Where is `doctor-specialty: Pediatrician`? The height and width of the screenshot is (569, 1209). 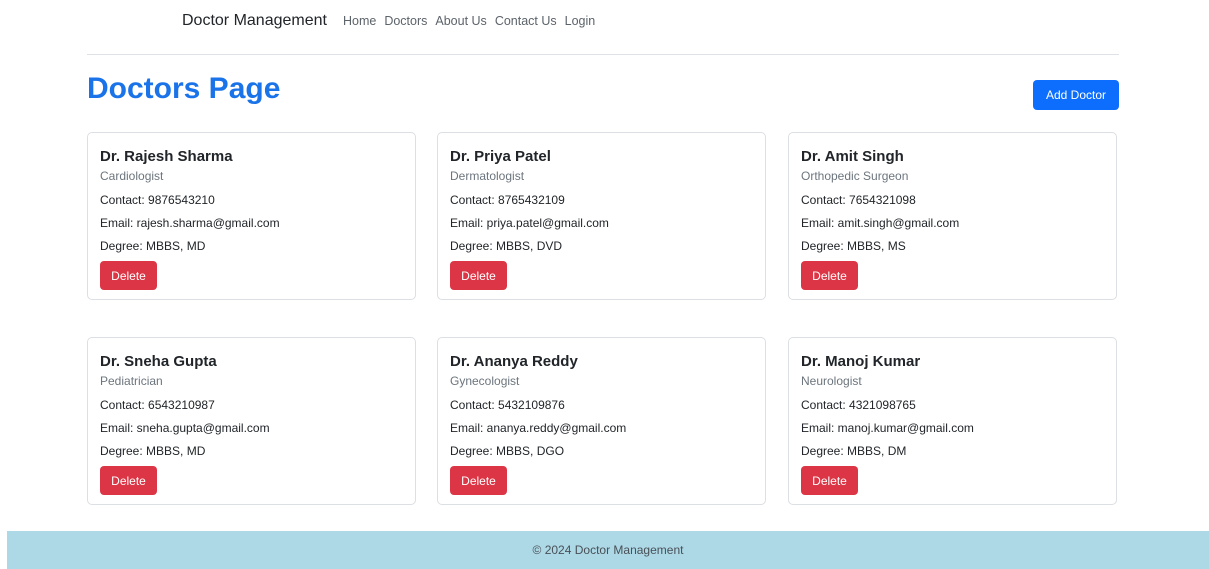 doctor-specialty: Pediatrician is located at coordinates (131, 381).